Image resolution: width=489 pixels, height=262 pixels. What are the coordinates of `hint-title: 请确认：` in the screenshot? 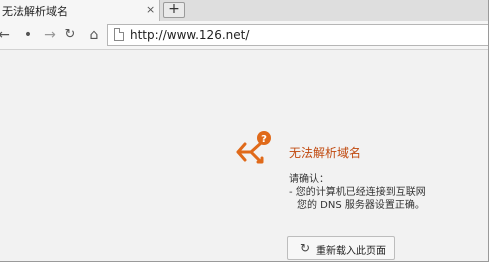 It's located at (309, 179).